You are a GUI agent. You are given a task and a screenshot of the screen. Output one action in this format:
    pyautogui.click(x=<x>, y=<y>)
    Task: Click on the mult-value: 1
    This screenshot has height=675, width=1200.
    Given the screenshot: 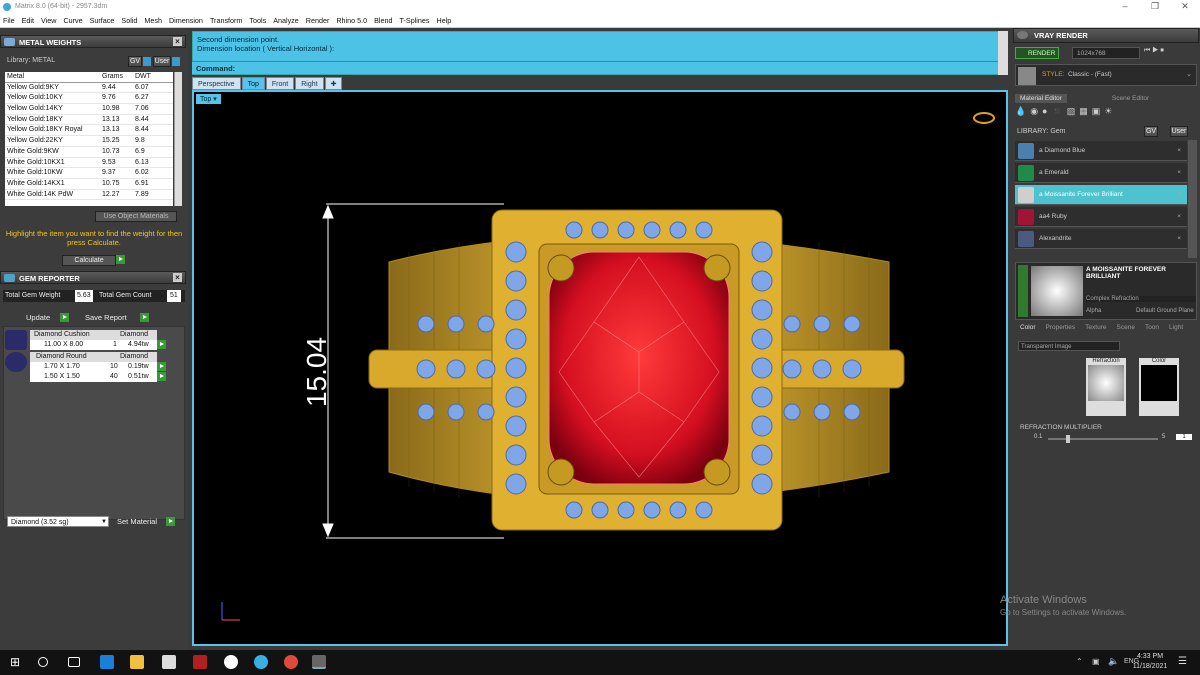 What is the action you would take?
    pyautogui.click(x=1184, y=437)
    